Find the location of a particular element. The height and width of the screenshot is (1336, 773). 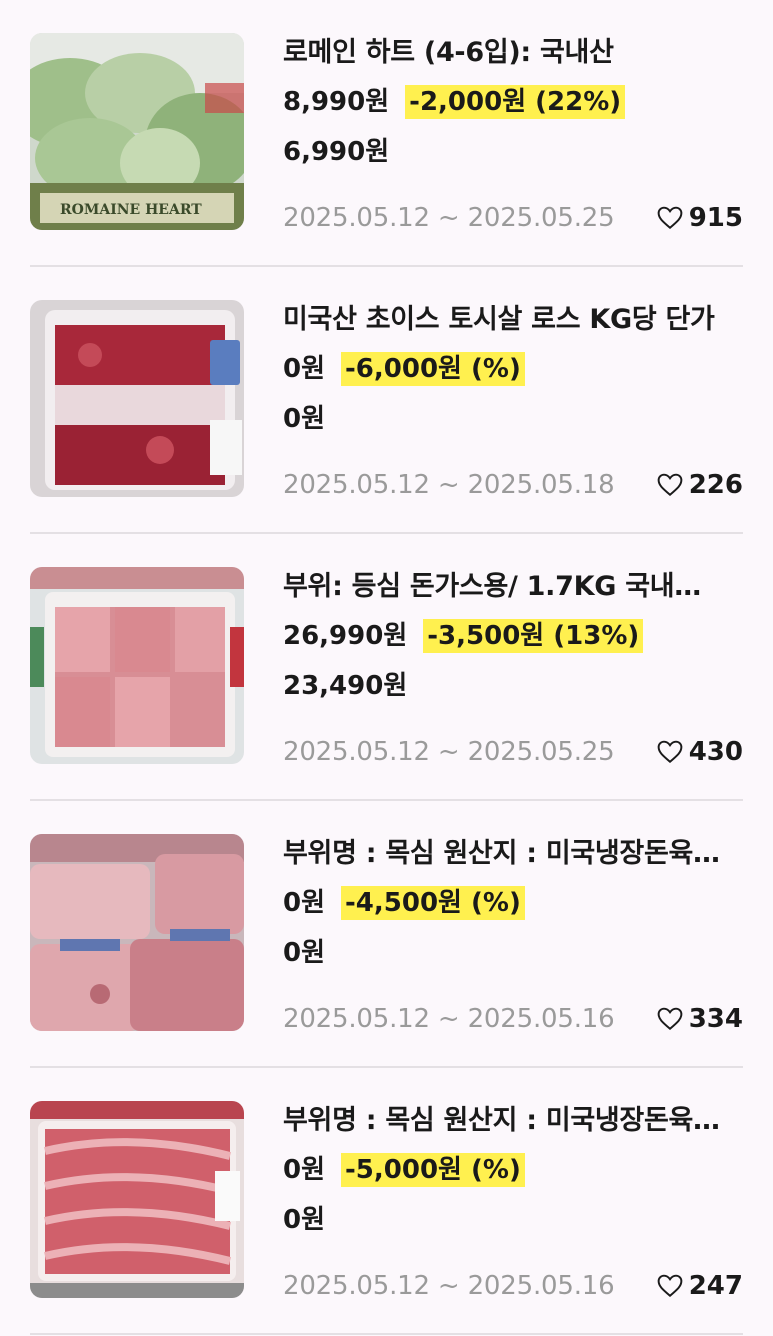

like-button: 430 is located at coordinates (700, 752).